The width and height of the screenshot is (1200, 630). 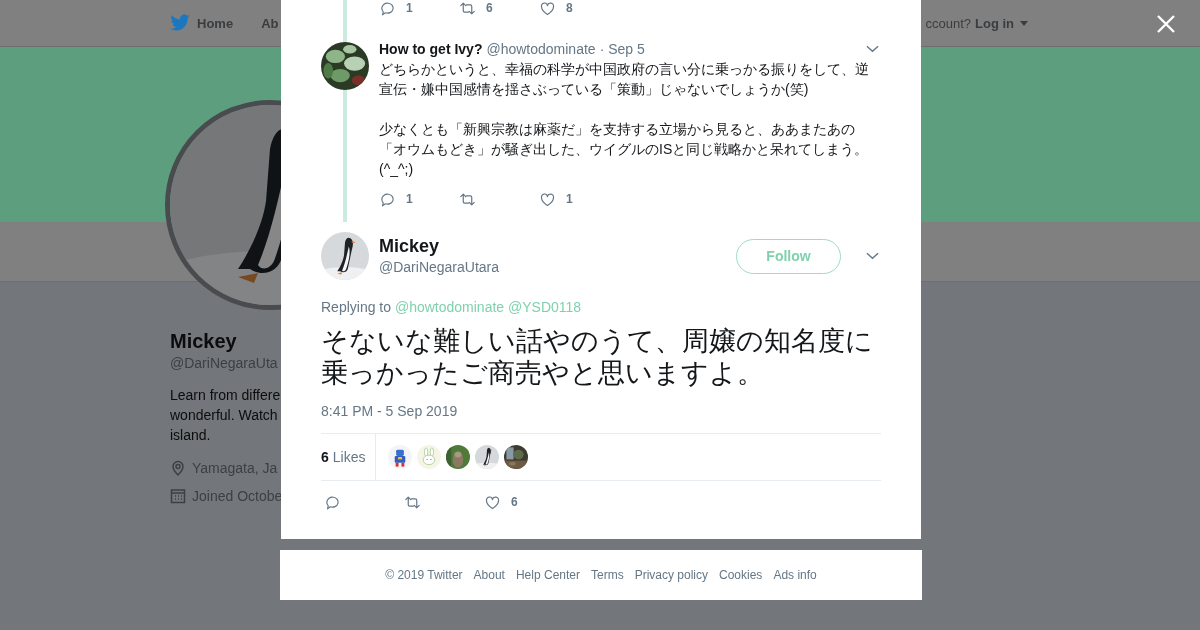 What do you see at coordinates (224, 363) in the screenshot?
I see `profile-handle: @DariNegaraUta` at bounding box center [224, 363].